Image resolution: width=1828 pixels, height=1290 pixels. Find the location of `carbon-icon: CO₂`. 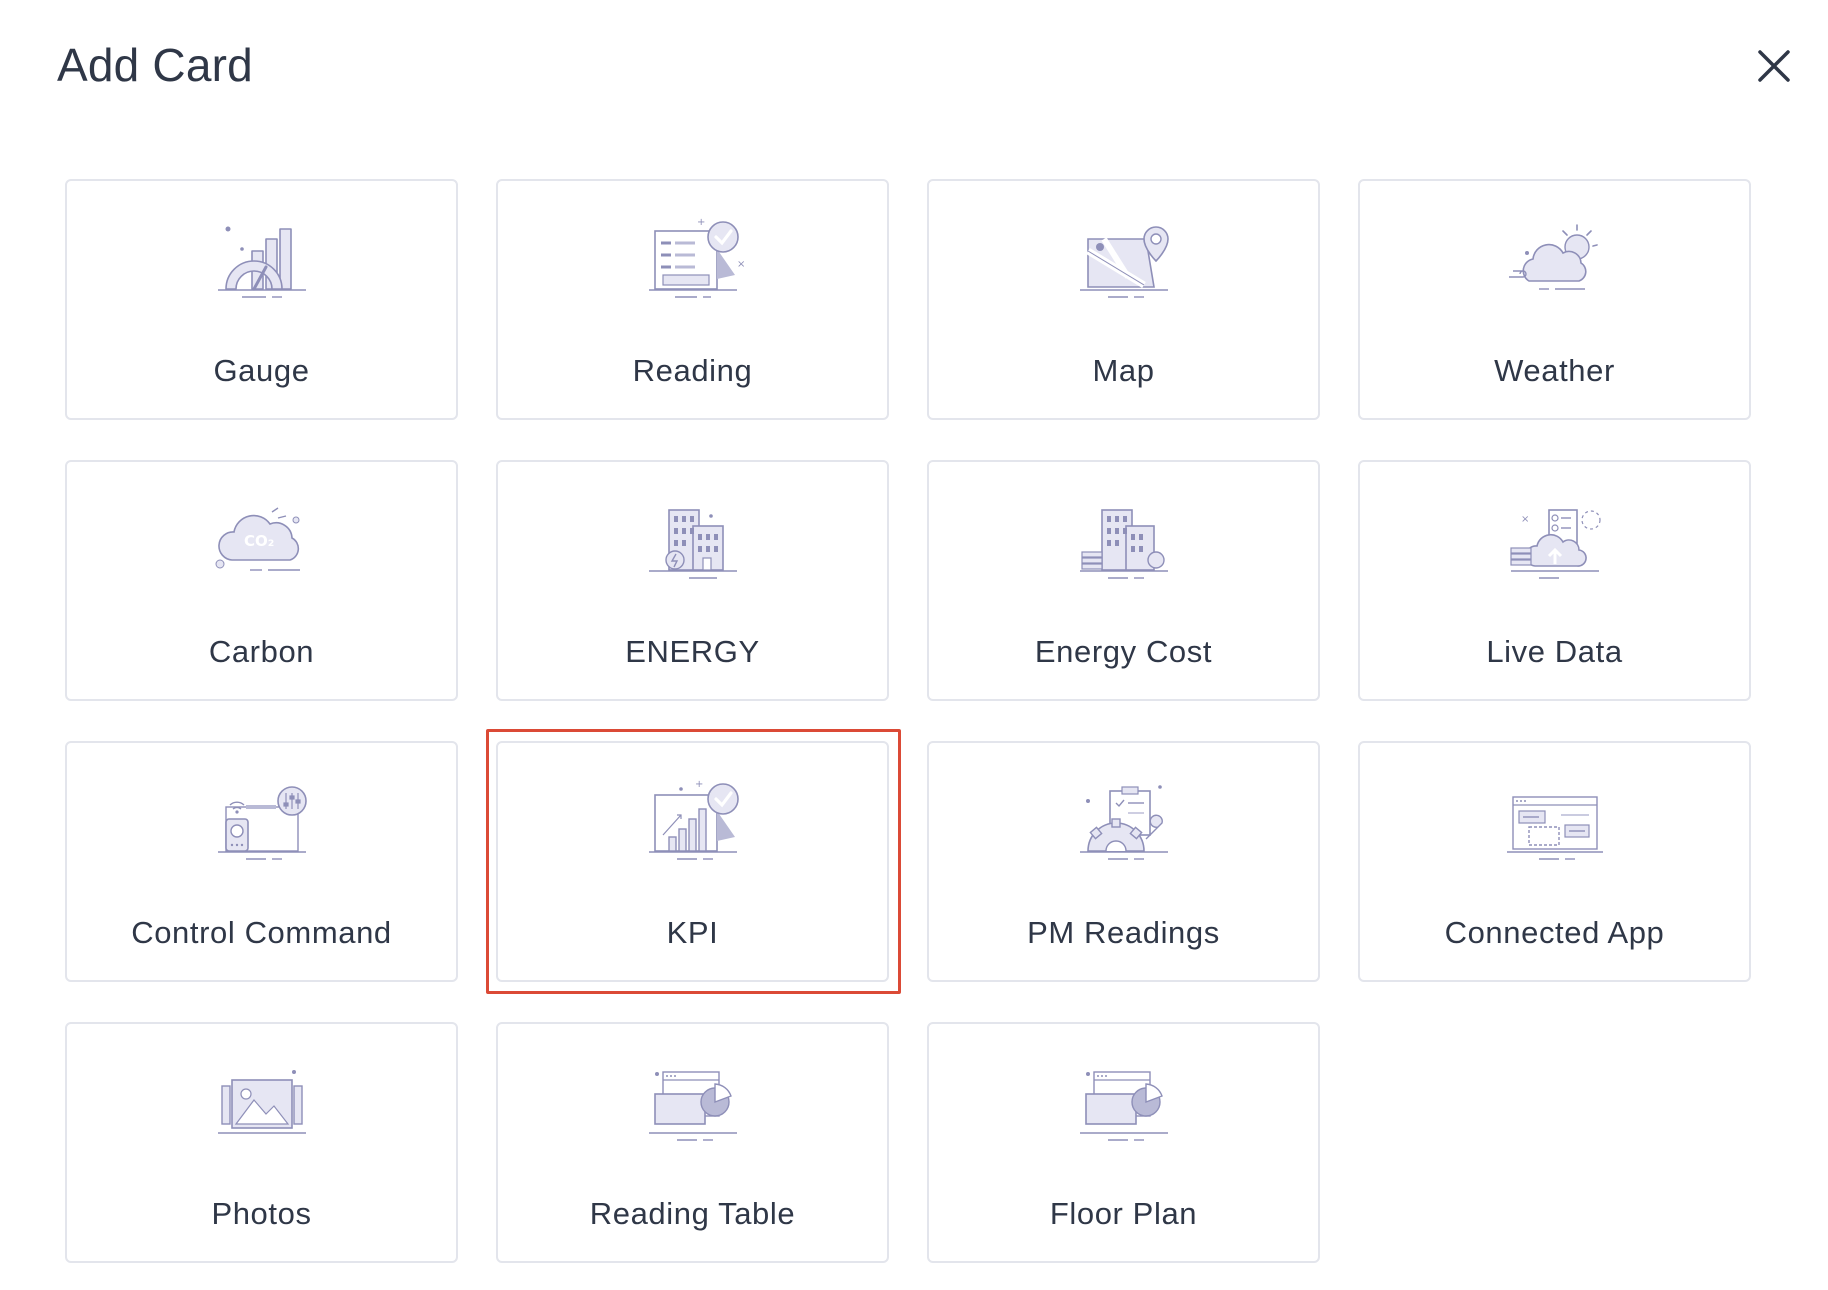

carbon-icon: CO₂ is located at coordinates (262, 542).